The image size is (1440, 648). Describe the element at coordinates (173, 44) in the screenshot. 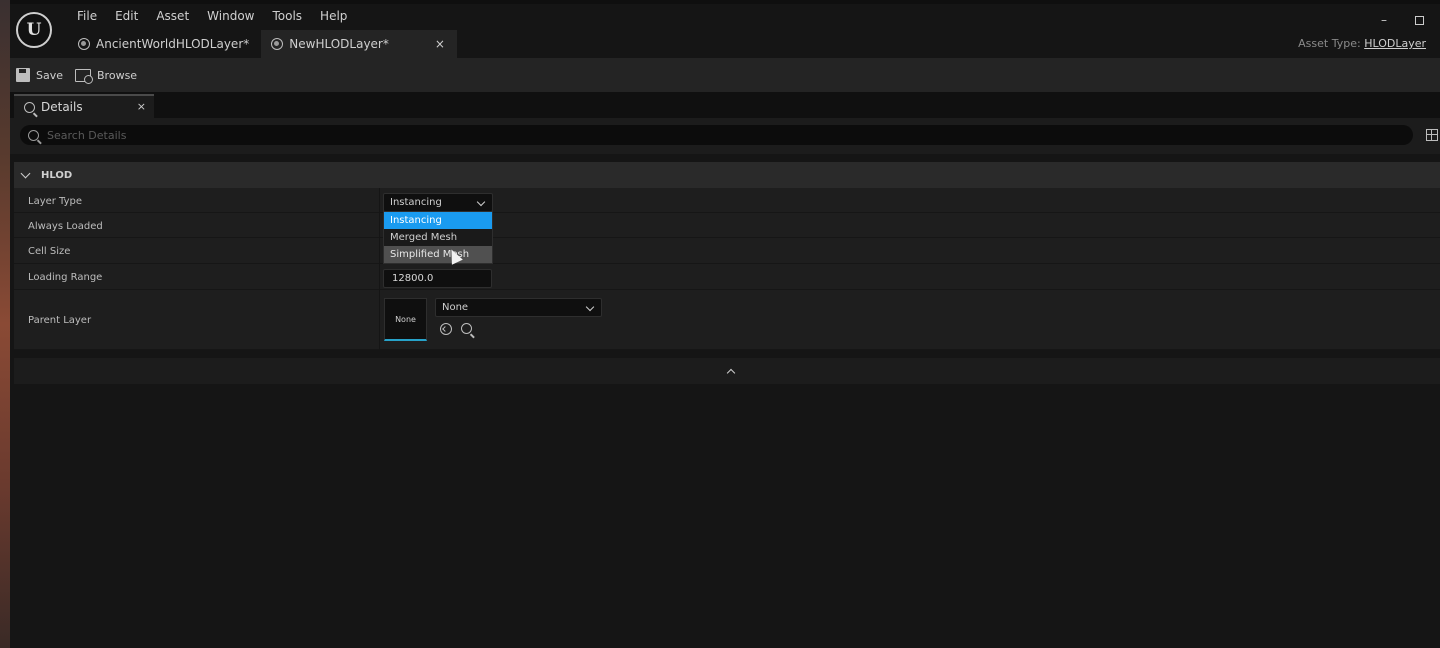

I see `tab-label: AncientWorldHLODLayer*` at that location.